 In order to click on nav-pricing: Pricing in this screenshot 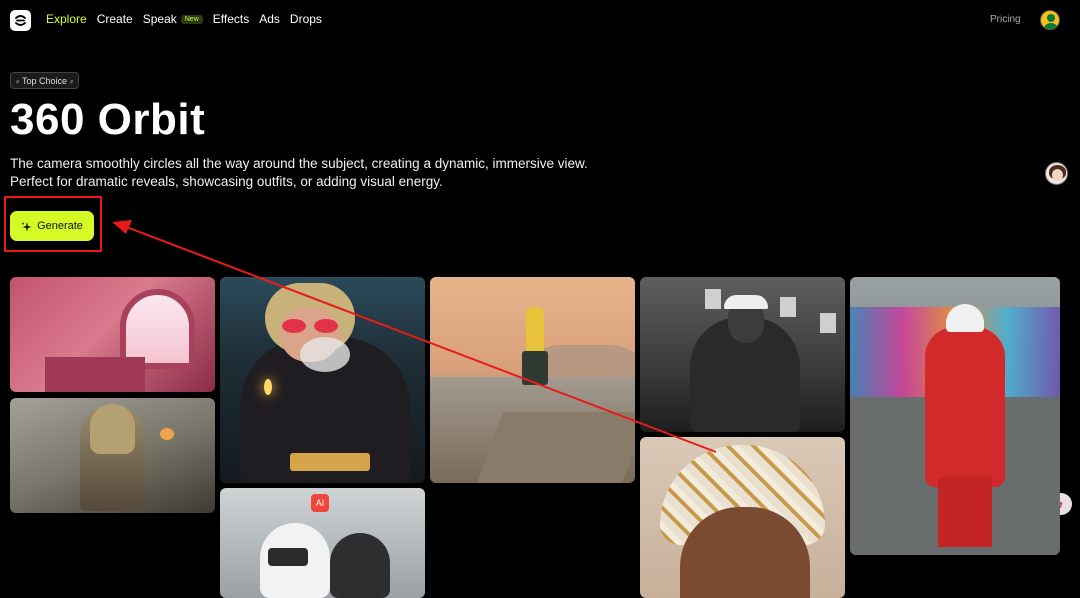, I will do `click(1005, 19)`.